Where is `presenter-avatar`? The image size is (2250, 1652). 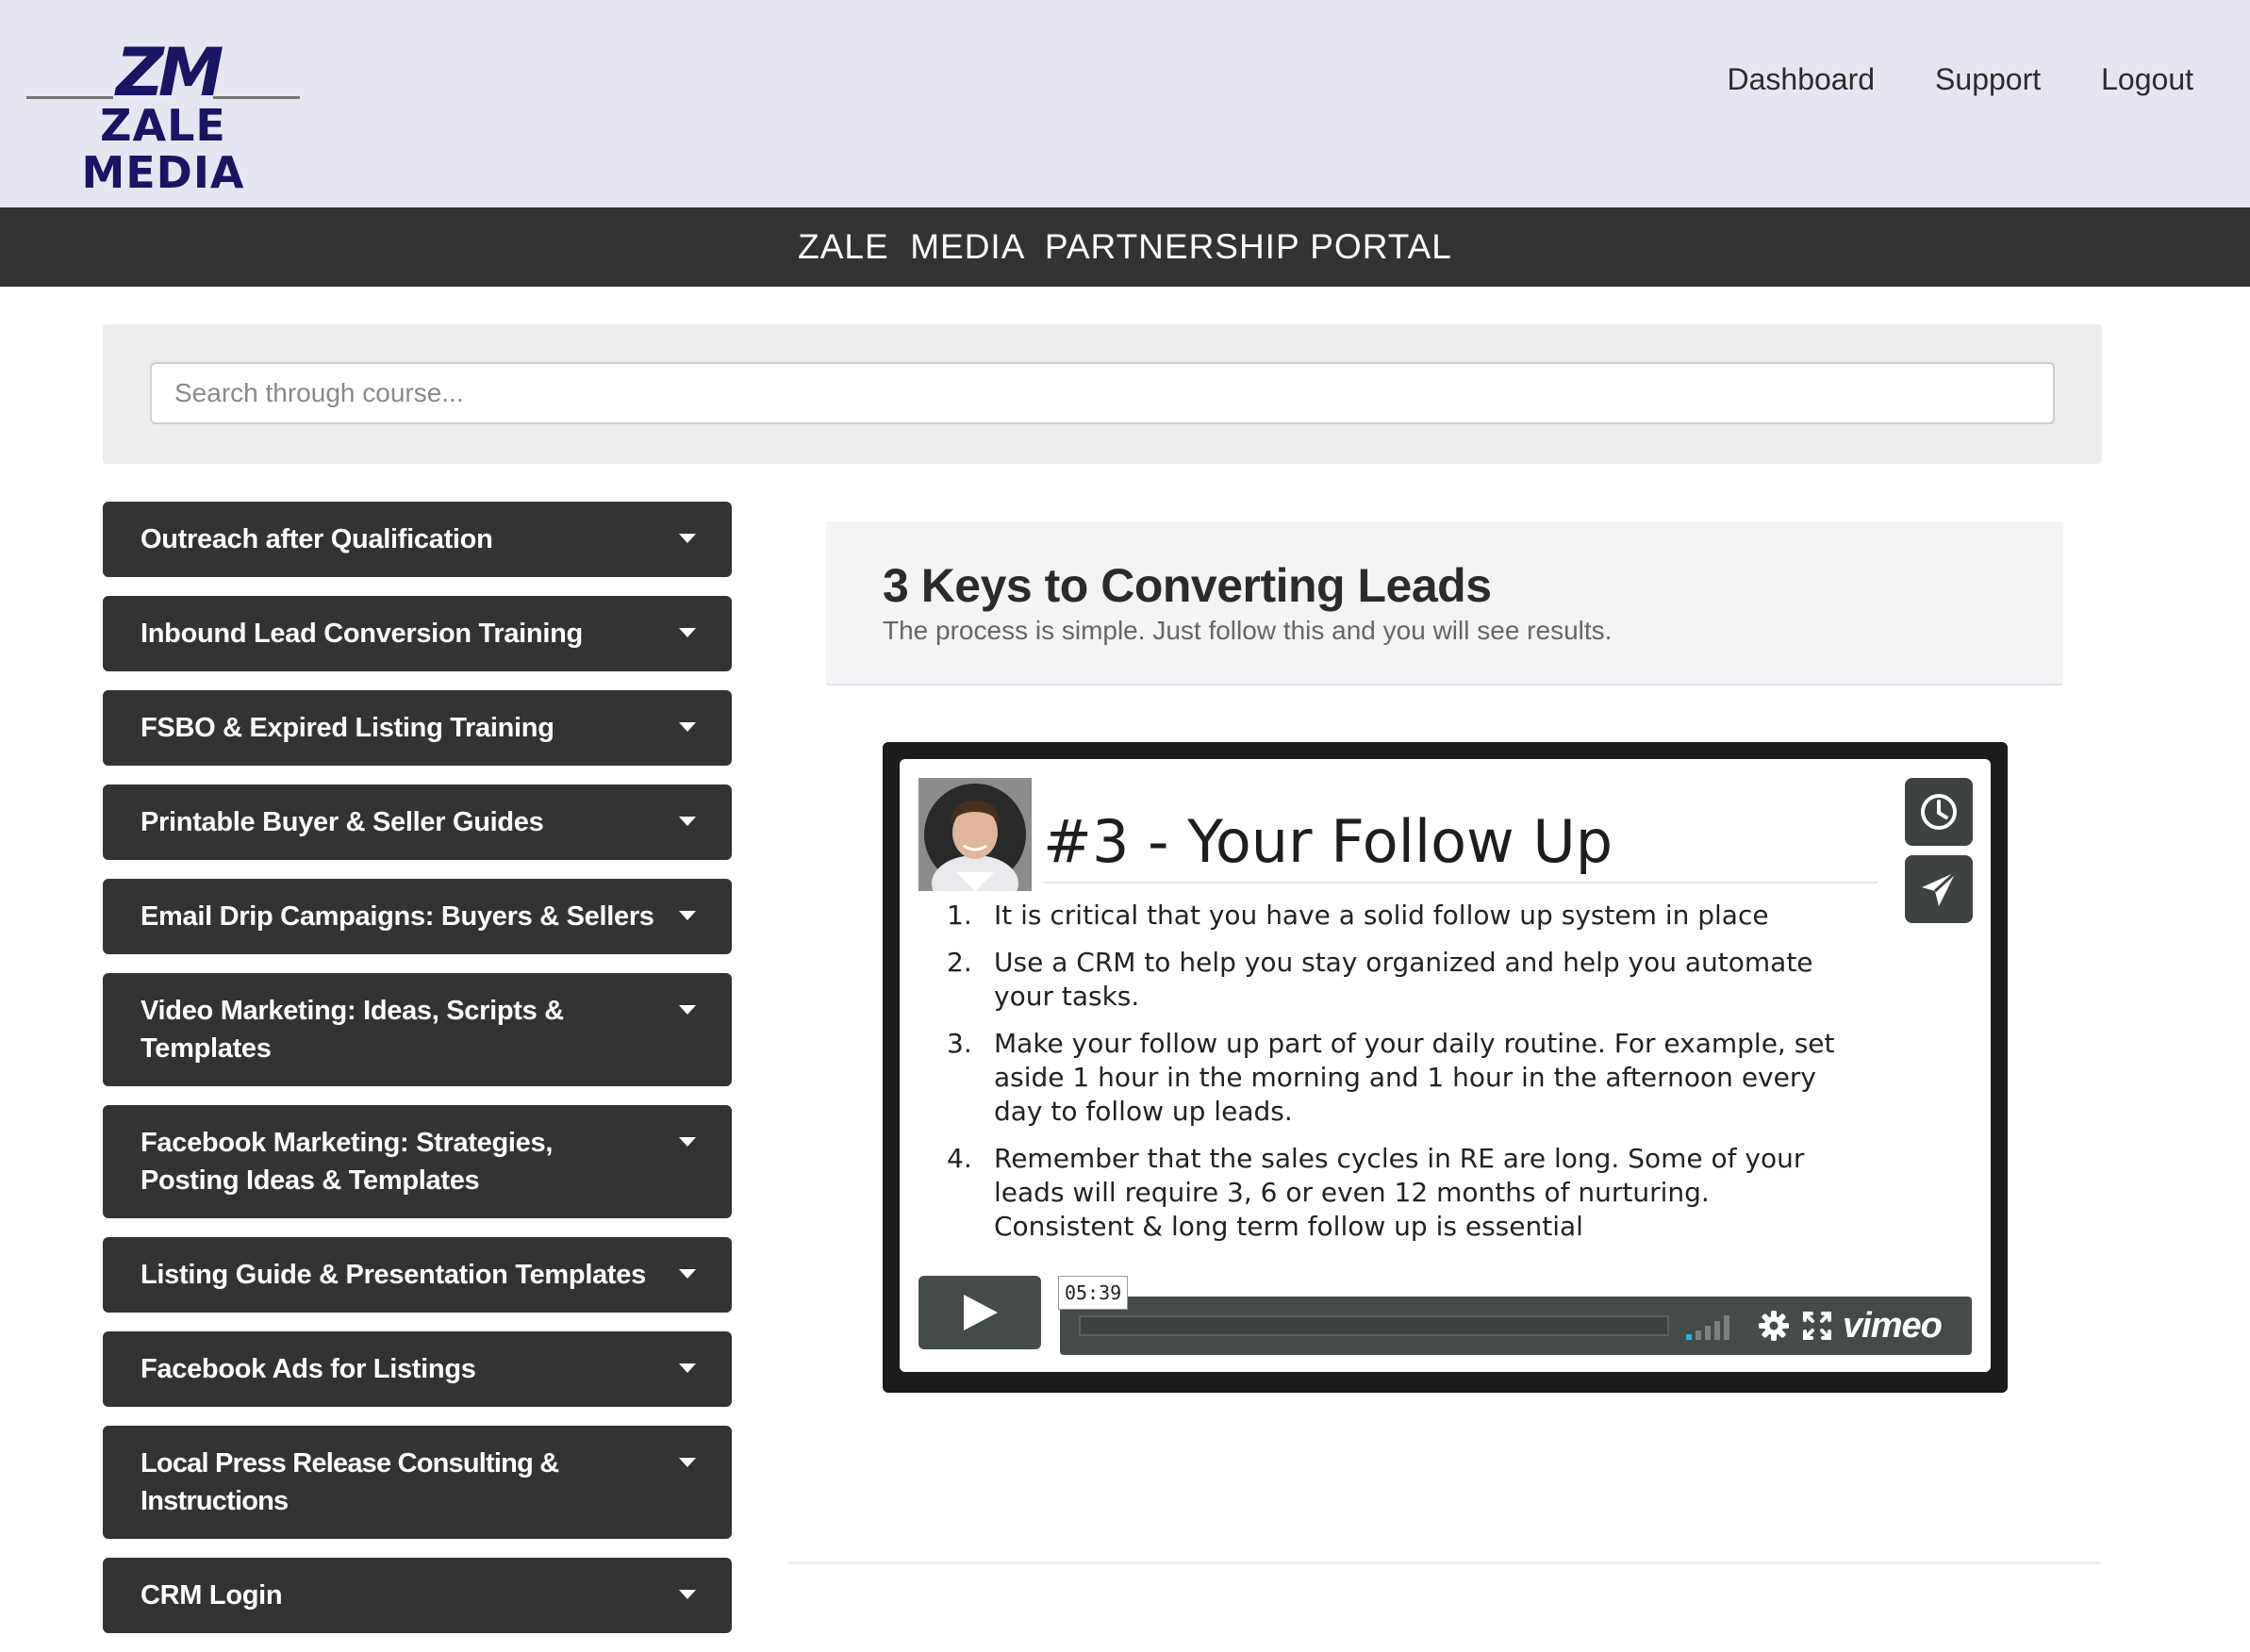 presenter-avatar is located at coordinates (975, 834).